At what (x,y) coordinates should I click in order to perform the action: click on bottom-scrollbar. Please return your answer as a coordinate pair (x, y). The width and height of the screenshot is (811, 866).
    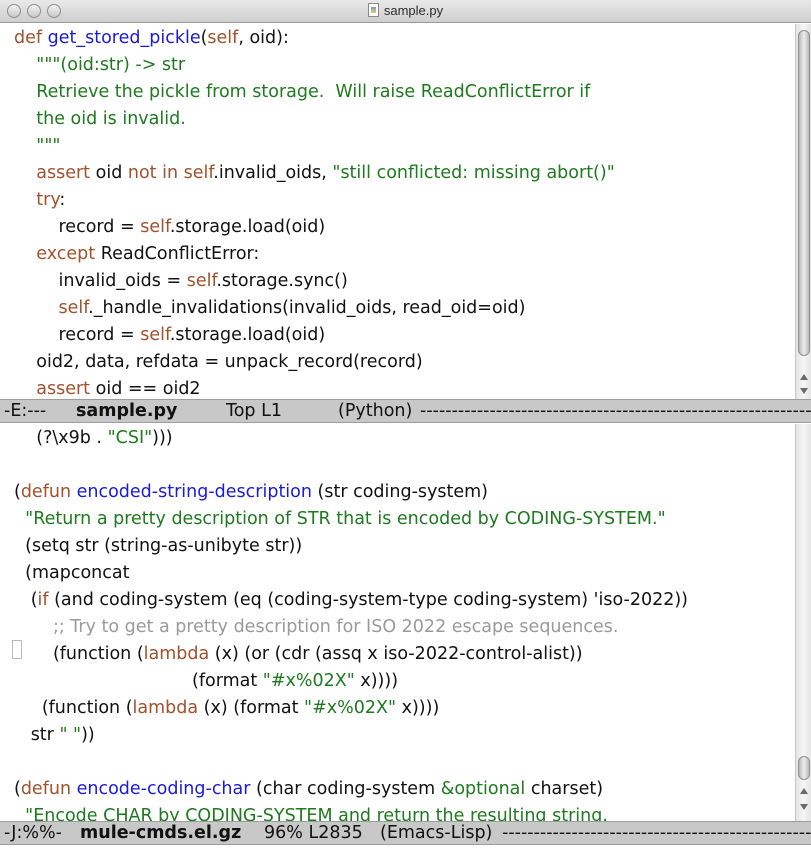
    Looking at the image, I should click on (803, 623).